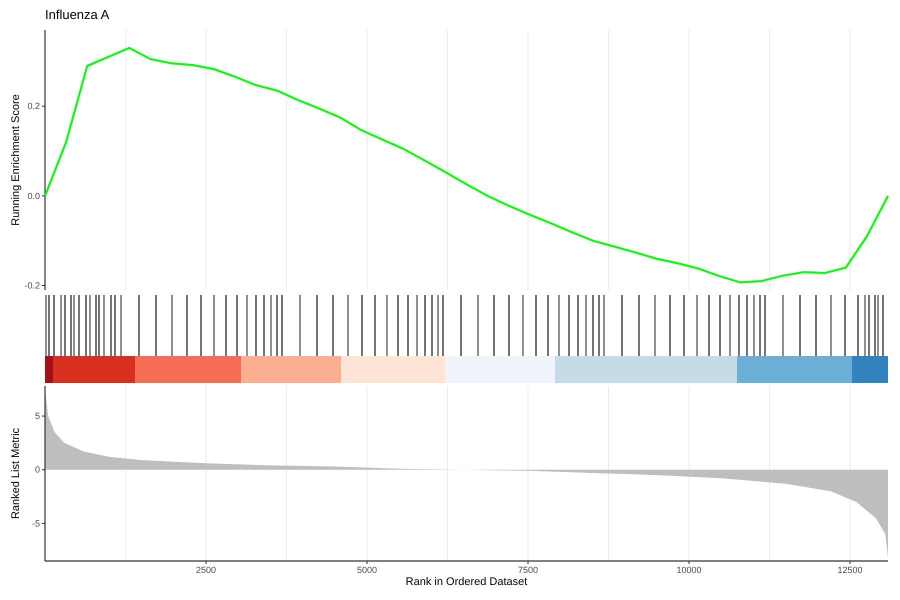  I want to click on tick-label: 12500, so click(850, 570).